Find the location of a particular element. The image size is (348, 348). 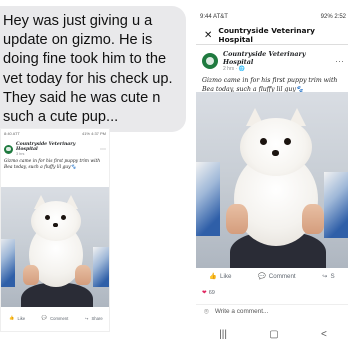

page-title: Countryside Veterinary Hospital is located at coordinates (266, 35).